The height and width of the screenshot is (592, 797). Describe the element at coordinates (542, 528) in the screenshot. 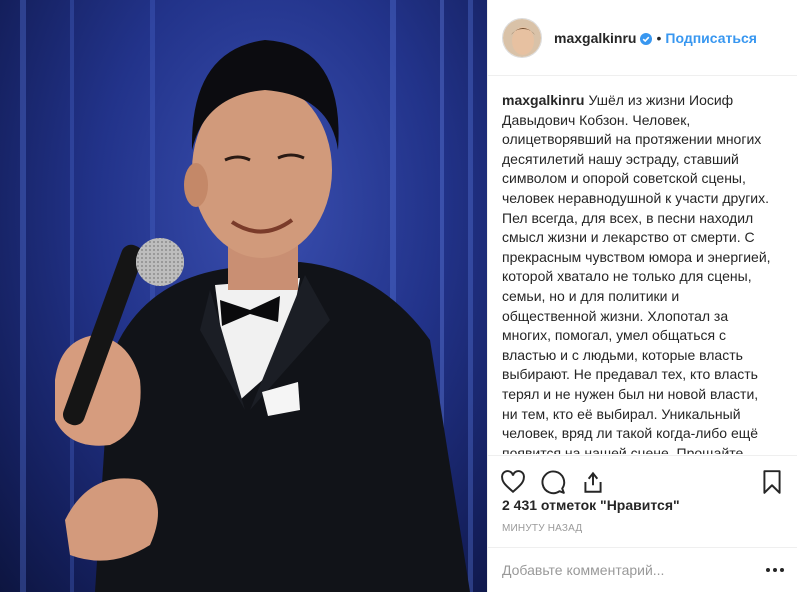

I see `post-timestamp: МИНУТУ НАЗАД` at that location.